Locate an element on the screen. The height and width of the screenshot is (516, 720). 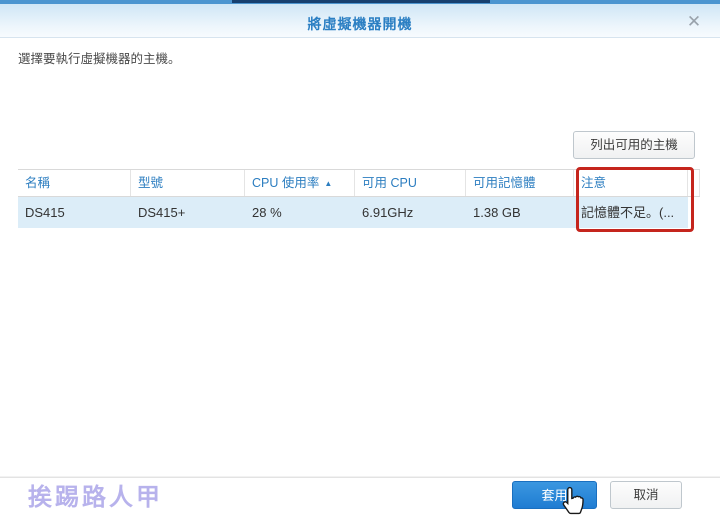
footer-divider is located at coordinates (360, 477).